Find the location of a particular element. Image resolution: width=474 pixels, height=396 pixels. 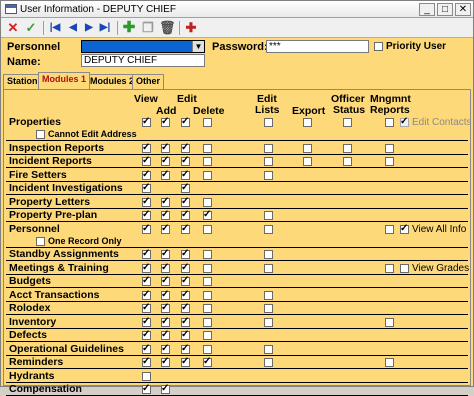

copy-icon: ❐ is located at coordinates (148, 28).